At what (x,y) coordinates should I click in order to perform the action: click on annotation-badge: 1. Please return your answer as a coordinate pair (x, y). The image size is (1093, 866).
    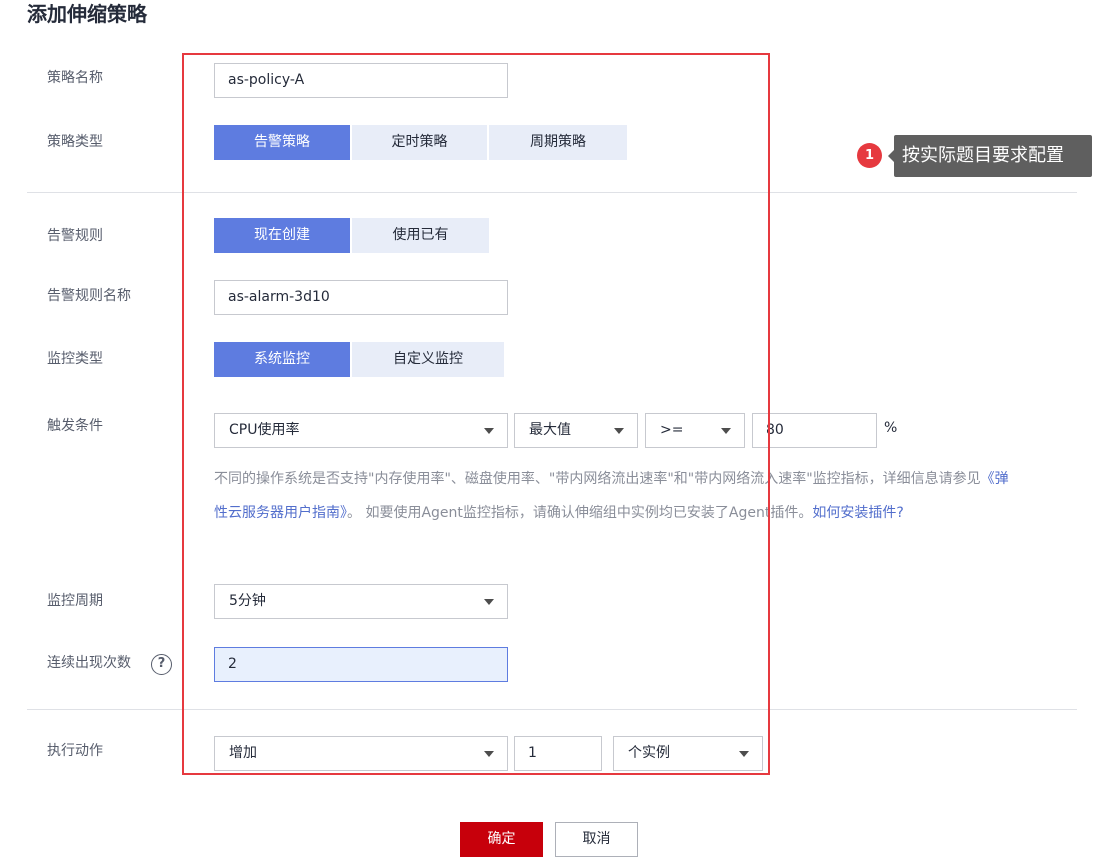
    Looking at the image, I should click on (869, 155).